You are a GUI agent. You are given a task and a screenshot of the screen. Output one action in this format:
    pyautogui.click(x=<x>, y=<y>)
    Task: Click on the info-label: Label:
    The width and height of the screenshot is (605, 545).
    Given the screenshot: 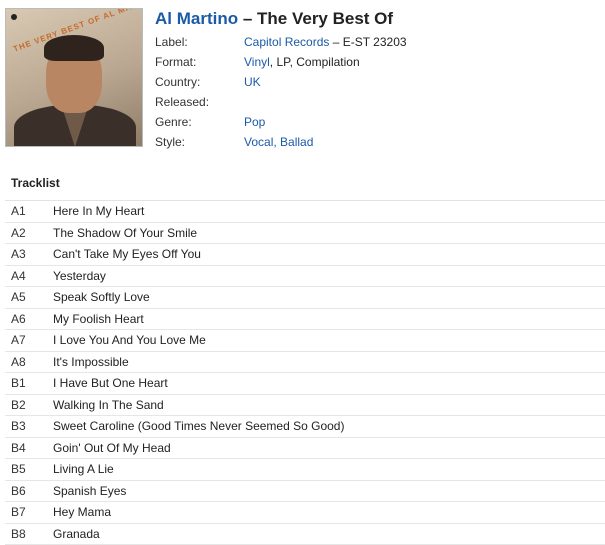 What is the action you would take?
    pyautogui.click(x=199, y=42)
    